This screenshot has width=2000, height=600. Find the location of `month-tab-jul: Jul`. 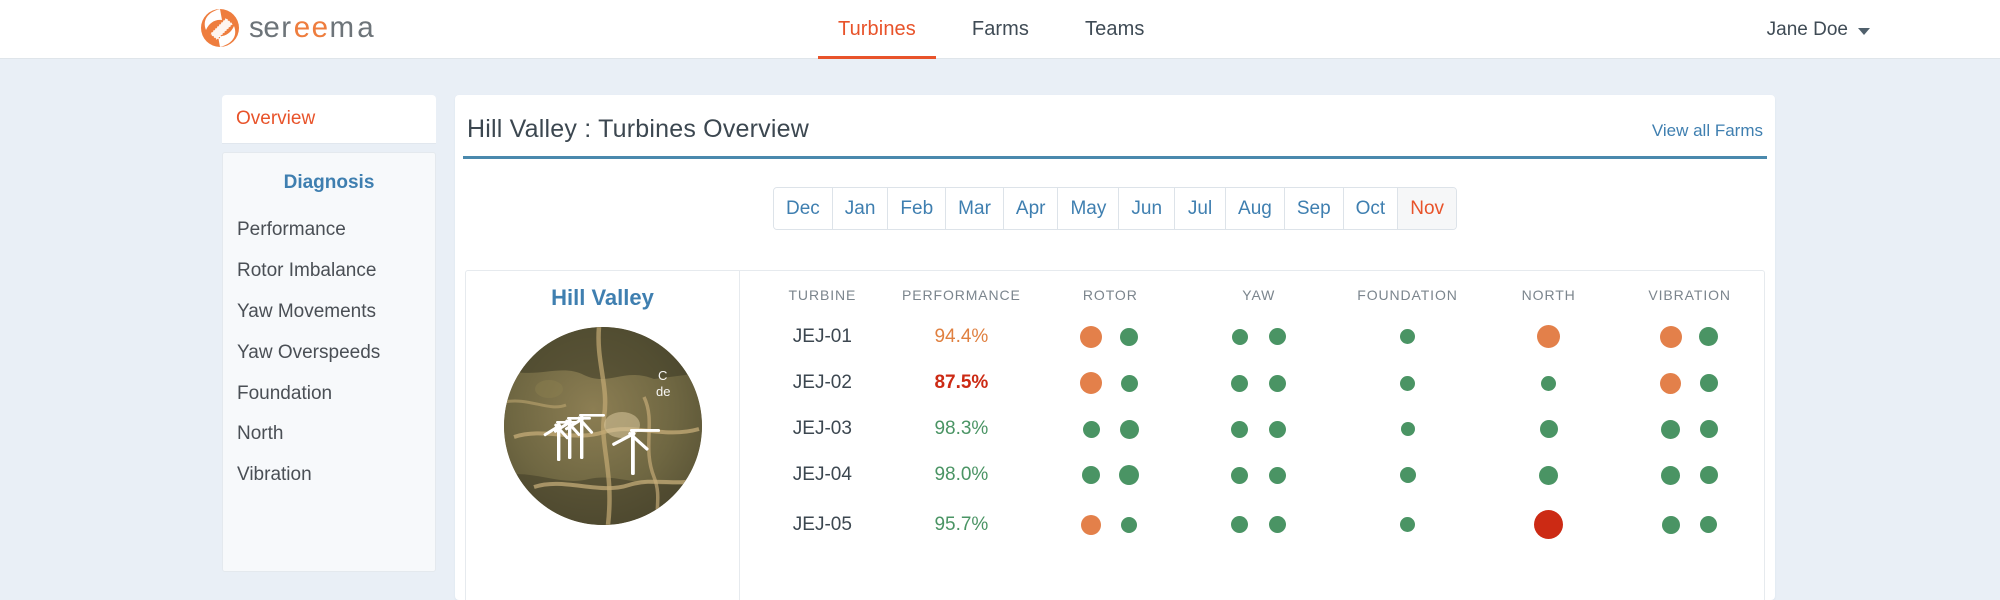

month-tab-jul: Jul is located at coordinates (1201, 208).